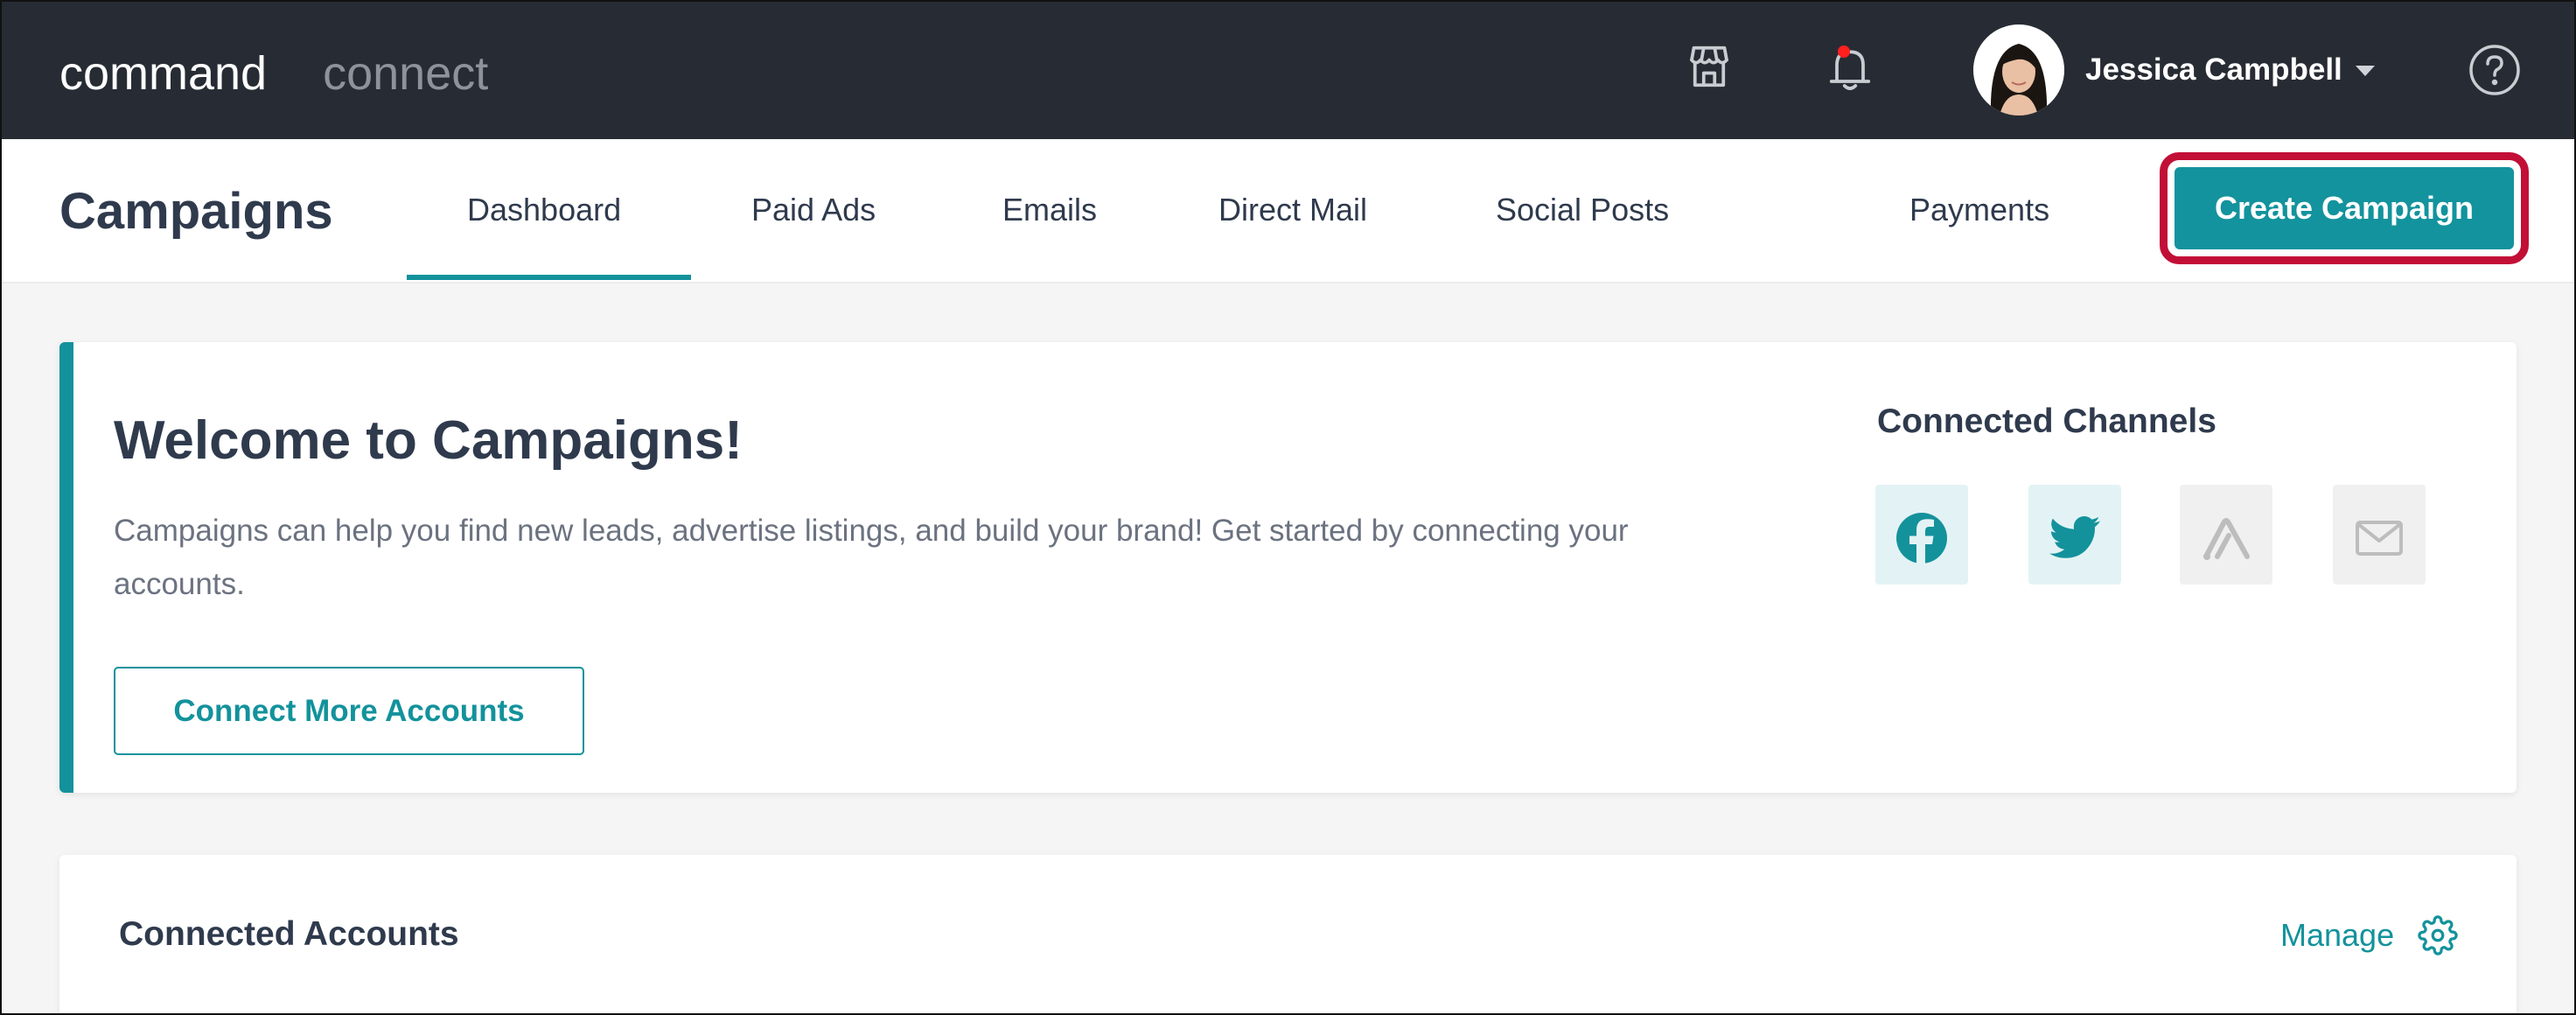  I want to click on email-channel, so click(2379, 534).